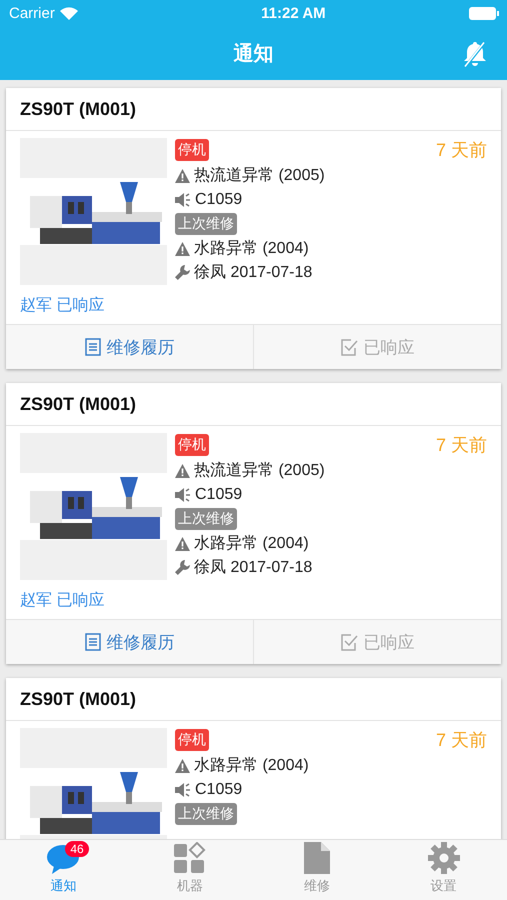  What do you see at coordinates (32, 13) in the screenshot?
I see `carrier-label: Carrier` at bounding box center [32, 13].